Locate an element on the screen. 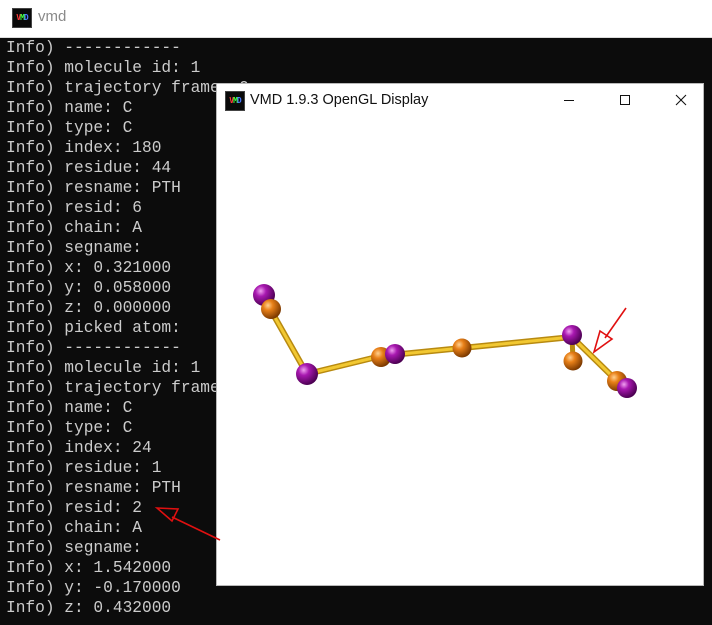 This screenshot has height=625, width=712. console-line: Info) molecule id: 1 is located at coordinates (103, 68).